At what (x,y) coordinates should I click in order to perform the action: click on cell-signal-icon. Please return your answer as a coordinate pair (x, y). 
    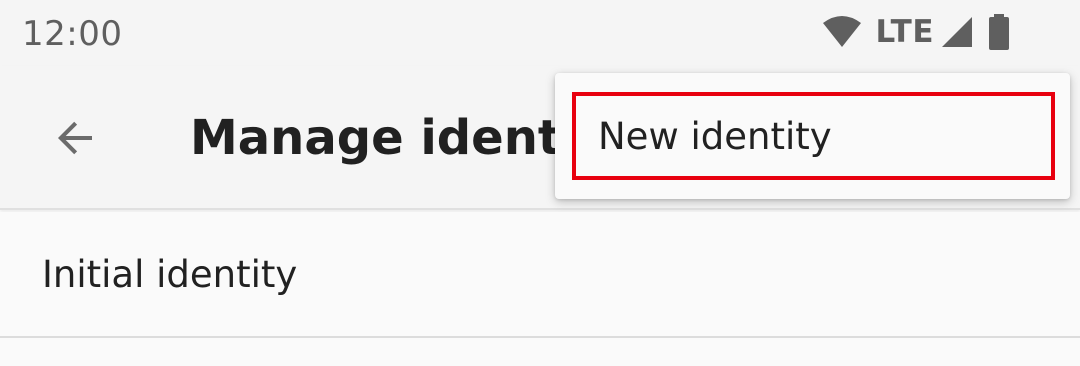
    Looking at the image, I should click on (957, 32).